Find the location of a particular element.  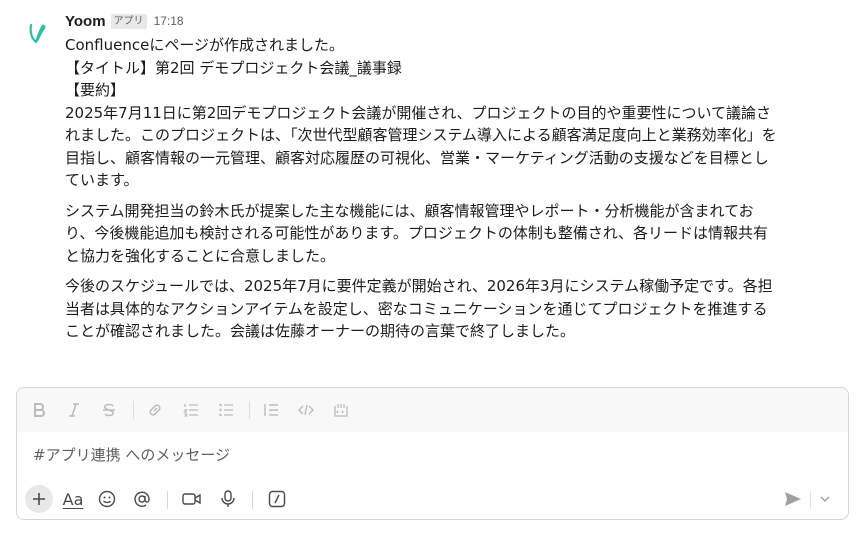

message-line: 【タイトル】第2回 デモプロジェクト会議_議事録 is located at coordinates (233, 67).